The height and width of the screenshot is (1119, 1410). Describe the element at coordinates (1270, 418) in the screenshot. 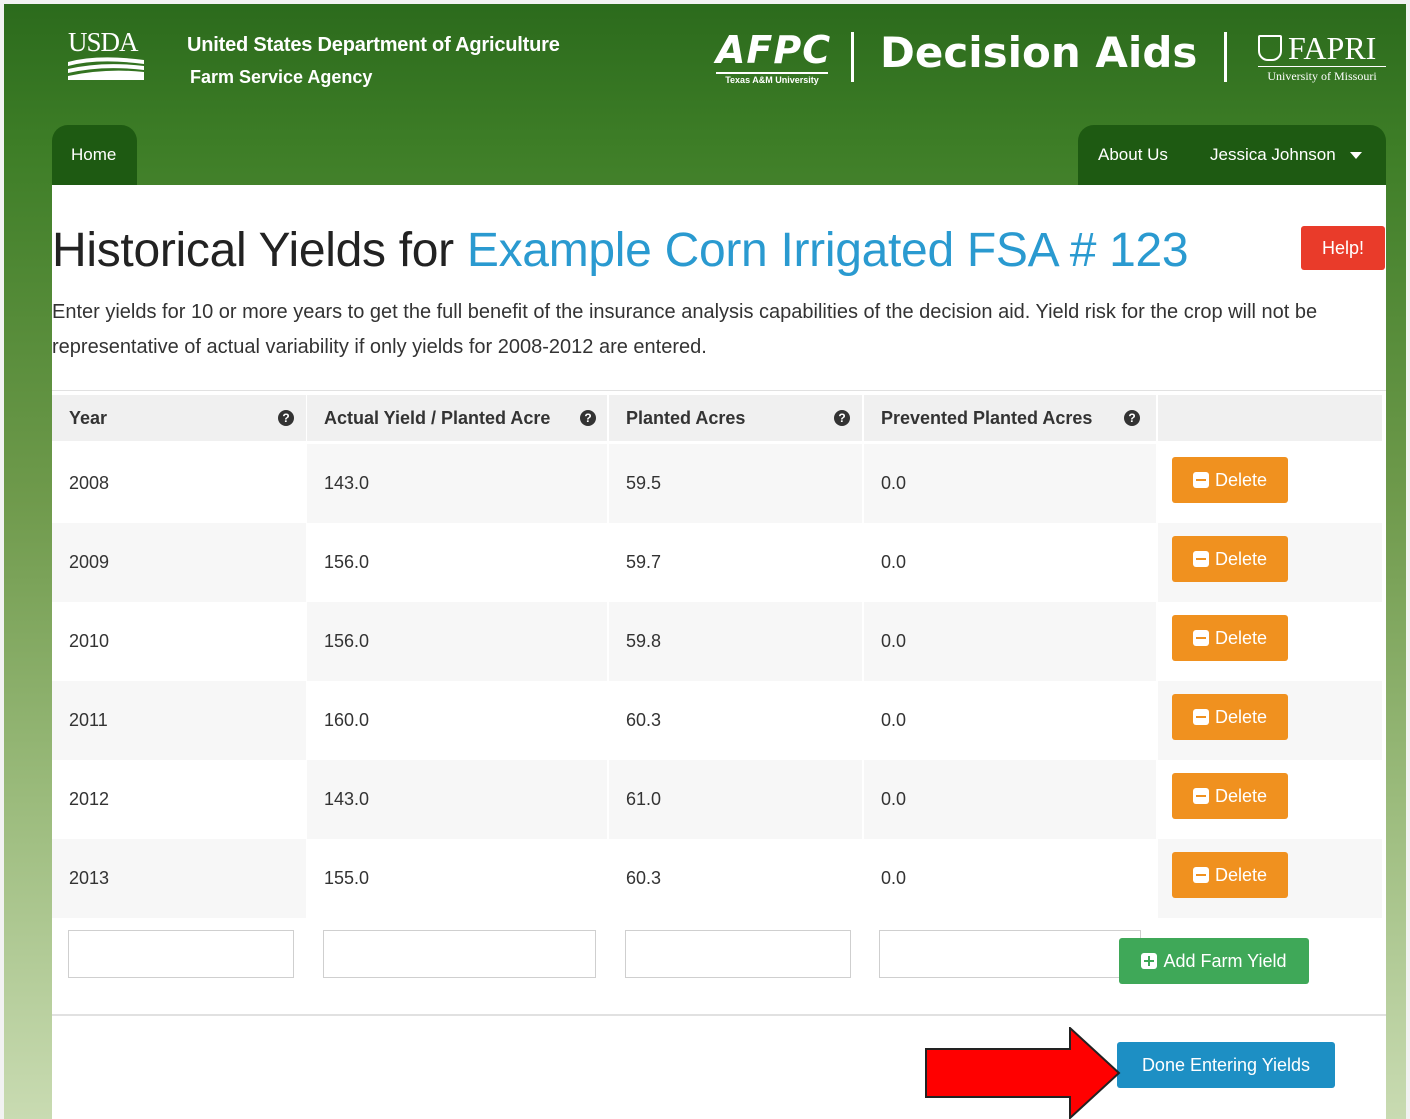

I see `column-header-actions` at that location.